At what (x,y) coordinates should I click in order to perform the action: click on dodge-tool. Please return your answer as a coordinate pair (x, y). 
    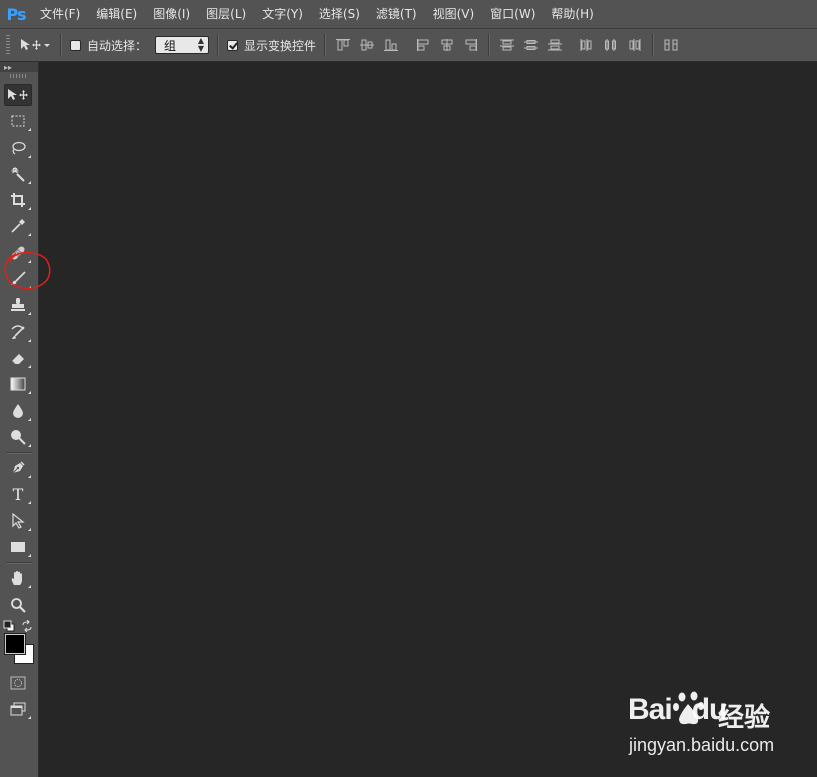
    Looking at the image, I should click on (18, 437).